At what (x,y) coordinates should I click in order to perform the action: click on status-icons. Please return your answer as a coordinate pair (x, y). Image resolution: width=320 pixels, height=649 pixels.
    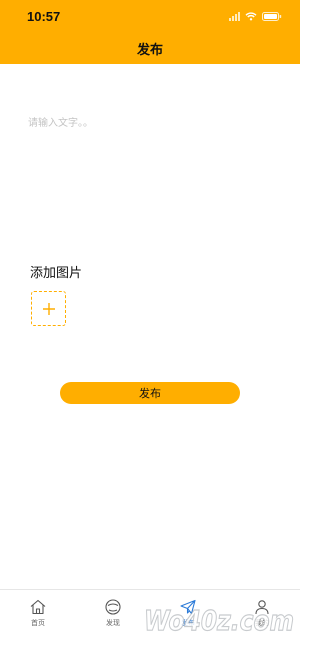
    Looking at the image, I should click on (255, 16).